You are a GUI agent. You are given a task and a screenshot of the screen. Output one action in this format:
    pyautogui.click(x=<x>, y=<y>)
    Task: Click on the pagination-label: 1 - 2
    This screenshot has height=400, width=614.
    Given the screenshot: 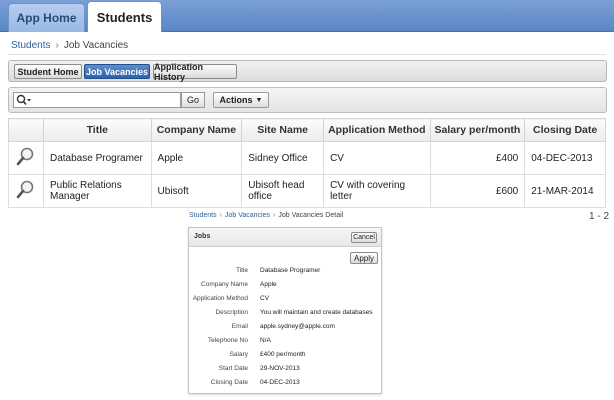 What is the action you would take?
    pyautogui.click(x=599, y=216)
    